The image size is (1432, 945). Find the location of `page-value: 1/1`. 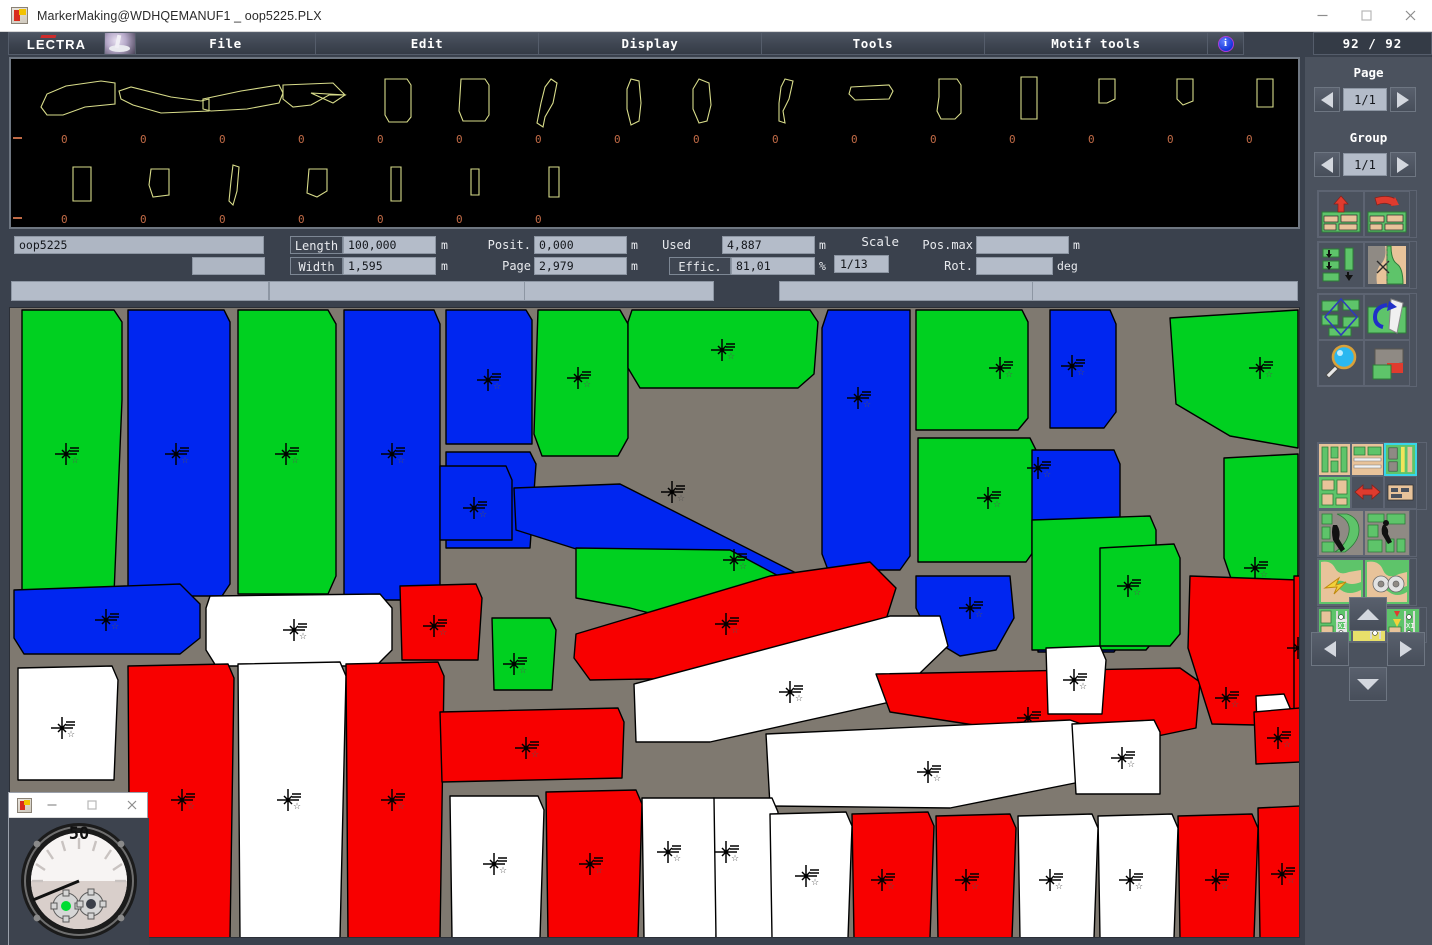

page-value: 1/1 is located at coordinates (1365, 99).